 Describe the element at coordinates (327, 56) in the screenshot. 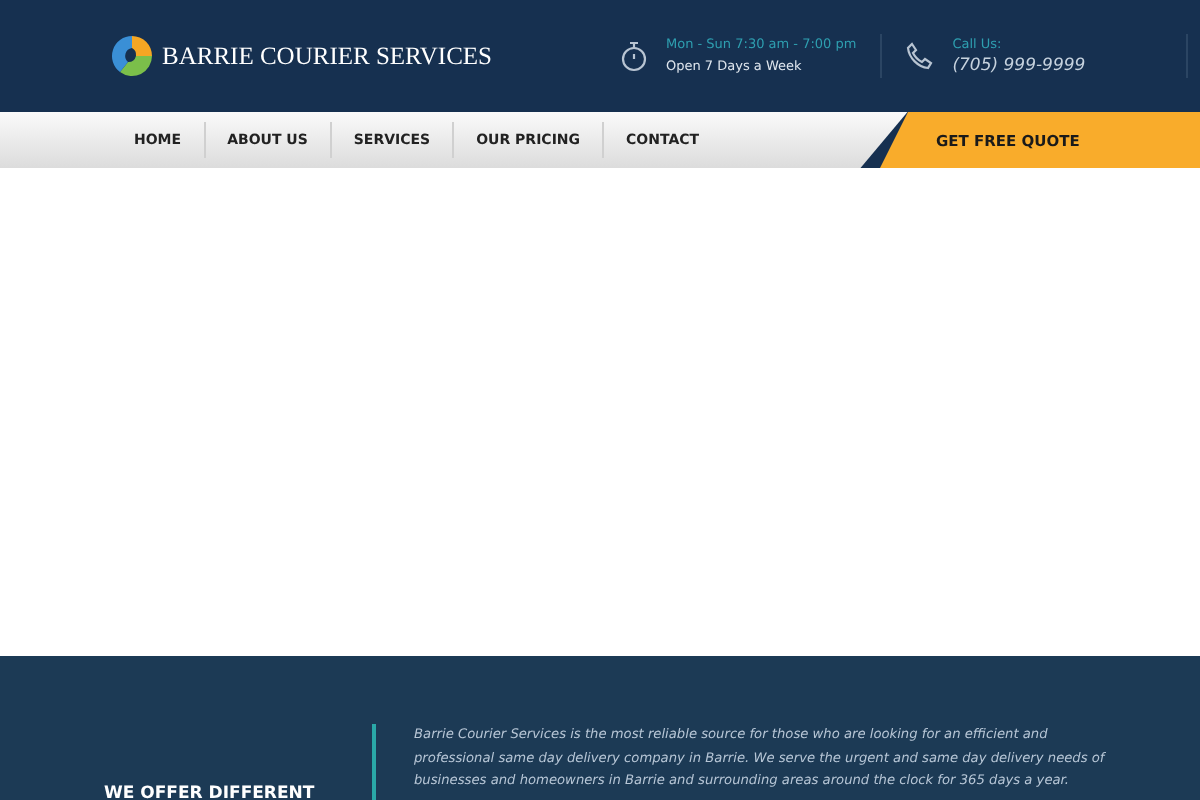

I see `logo-text: BARRIE COURIER SERVICES` at that location.